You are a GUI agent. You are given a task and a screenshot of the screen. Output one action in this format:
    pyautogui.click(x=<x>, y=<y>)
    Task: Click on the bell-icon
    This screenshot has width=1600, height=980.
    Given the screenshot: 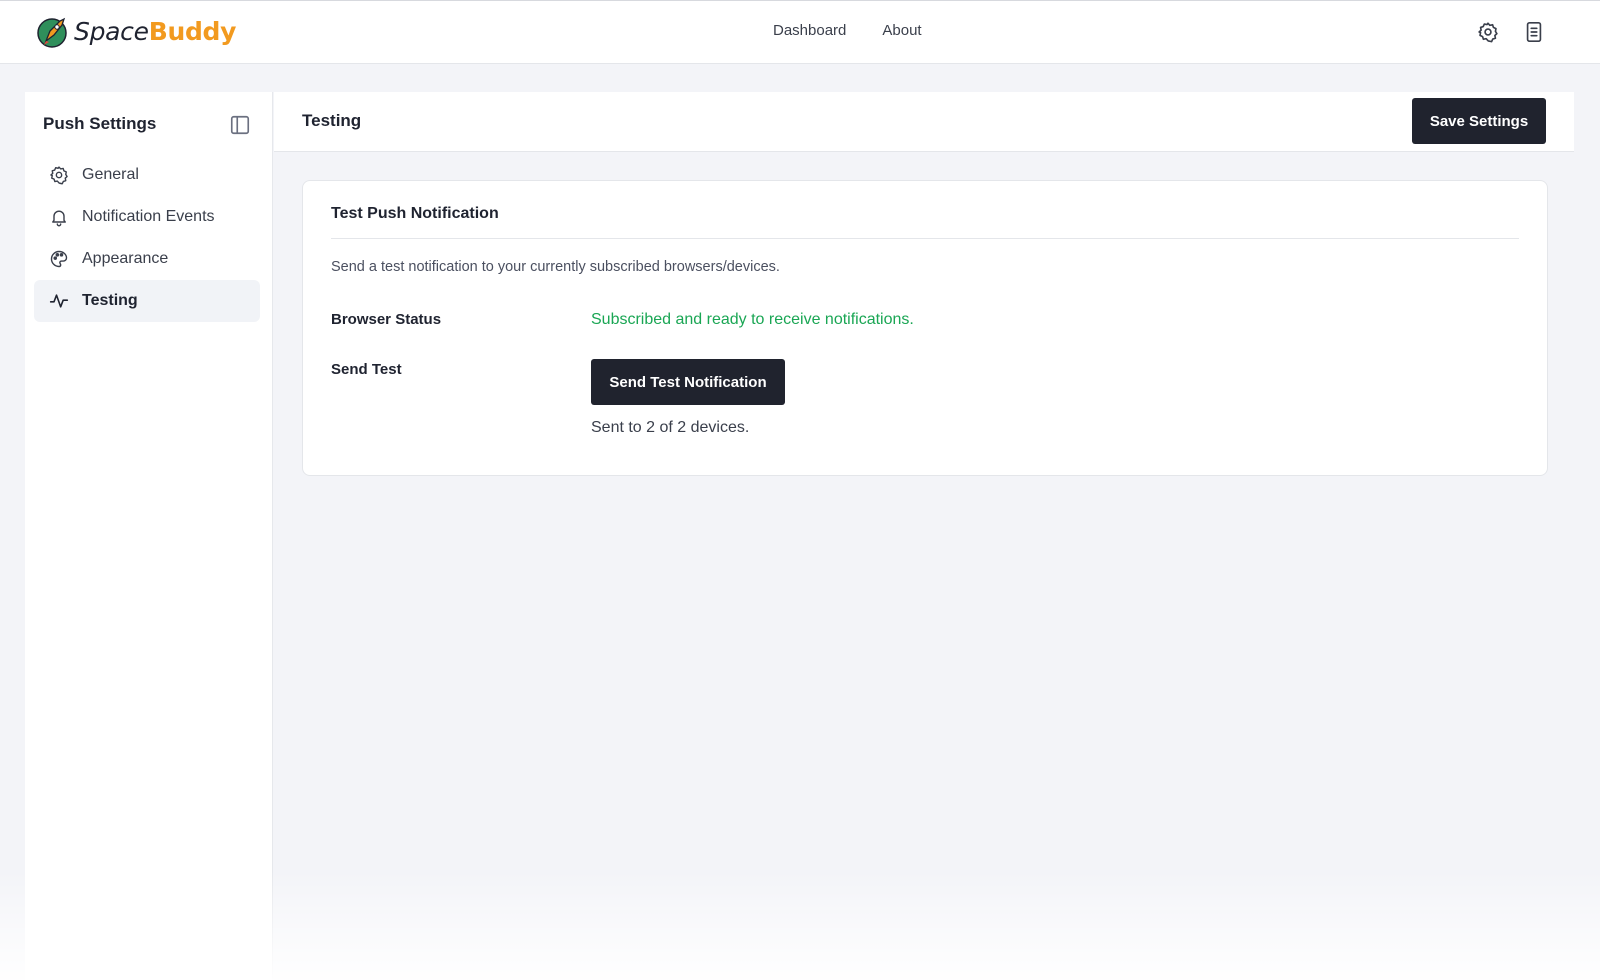 What is the action you would take?
    pyautogui.click(x=58, y=217)
    